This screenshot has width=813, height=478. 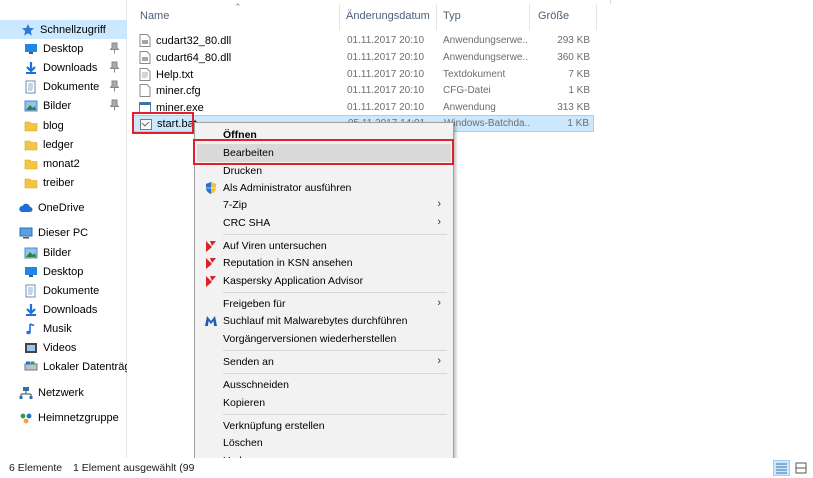 I want to click on nav-item-pc-pictures: Bilder, so click(x=63, y=252).